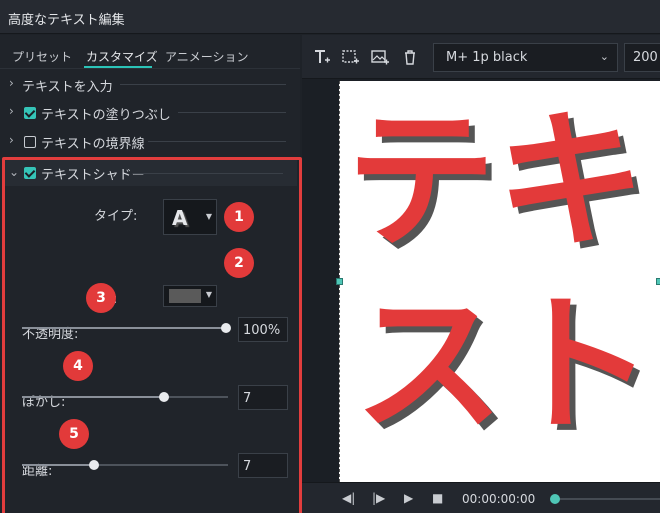  What do you see at coordinates (555, 499) in the screenshot?
I see `progress-thumb` at bounding box center [555, 499].